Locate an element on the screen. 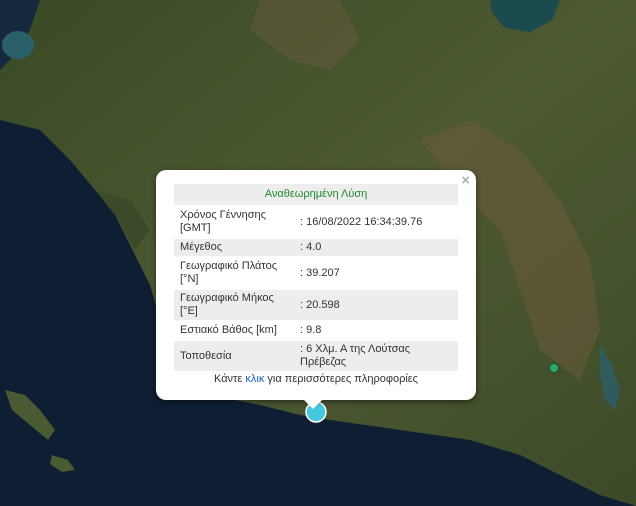 The image size is (636, 506). table-row: Εστιακό Βάθος [km] : 9.8 is located at coordinates (316, 330).